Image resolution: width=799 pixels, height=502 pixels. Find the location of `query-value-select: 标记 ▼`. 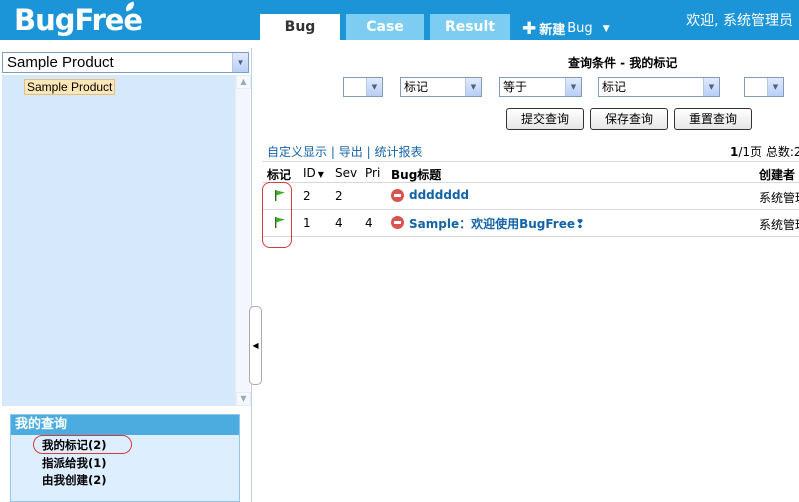

query-value-select: 标记 ▼ is located at coordinates (659, 87).